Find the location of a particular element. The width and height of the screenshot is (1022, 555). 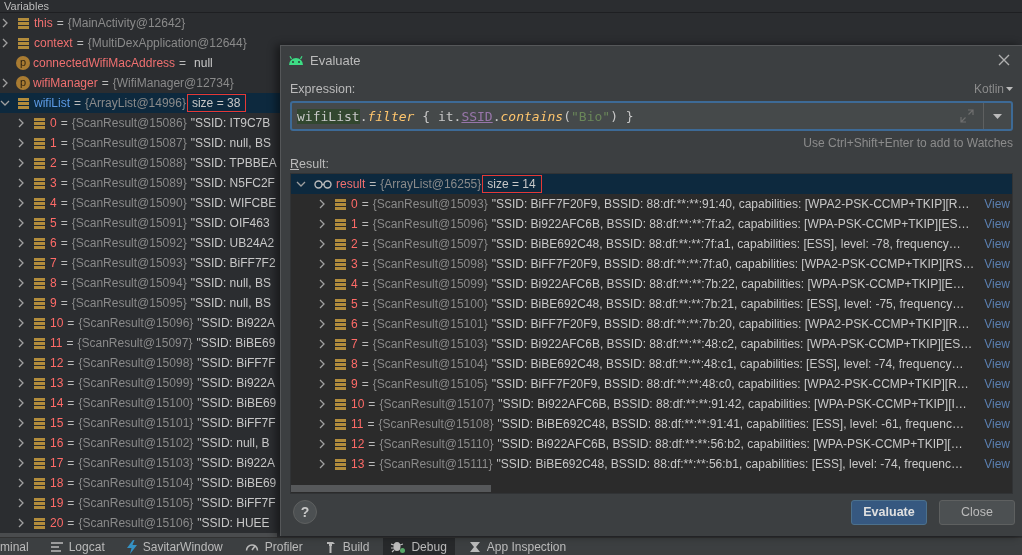

tree-row: 14 = {ScanResult@15100} "SSID: BiBE69 is located at coordinates (140, 403).